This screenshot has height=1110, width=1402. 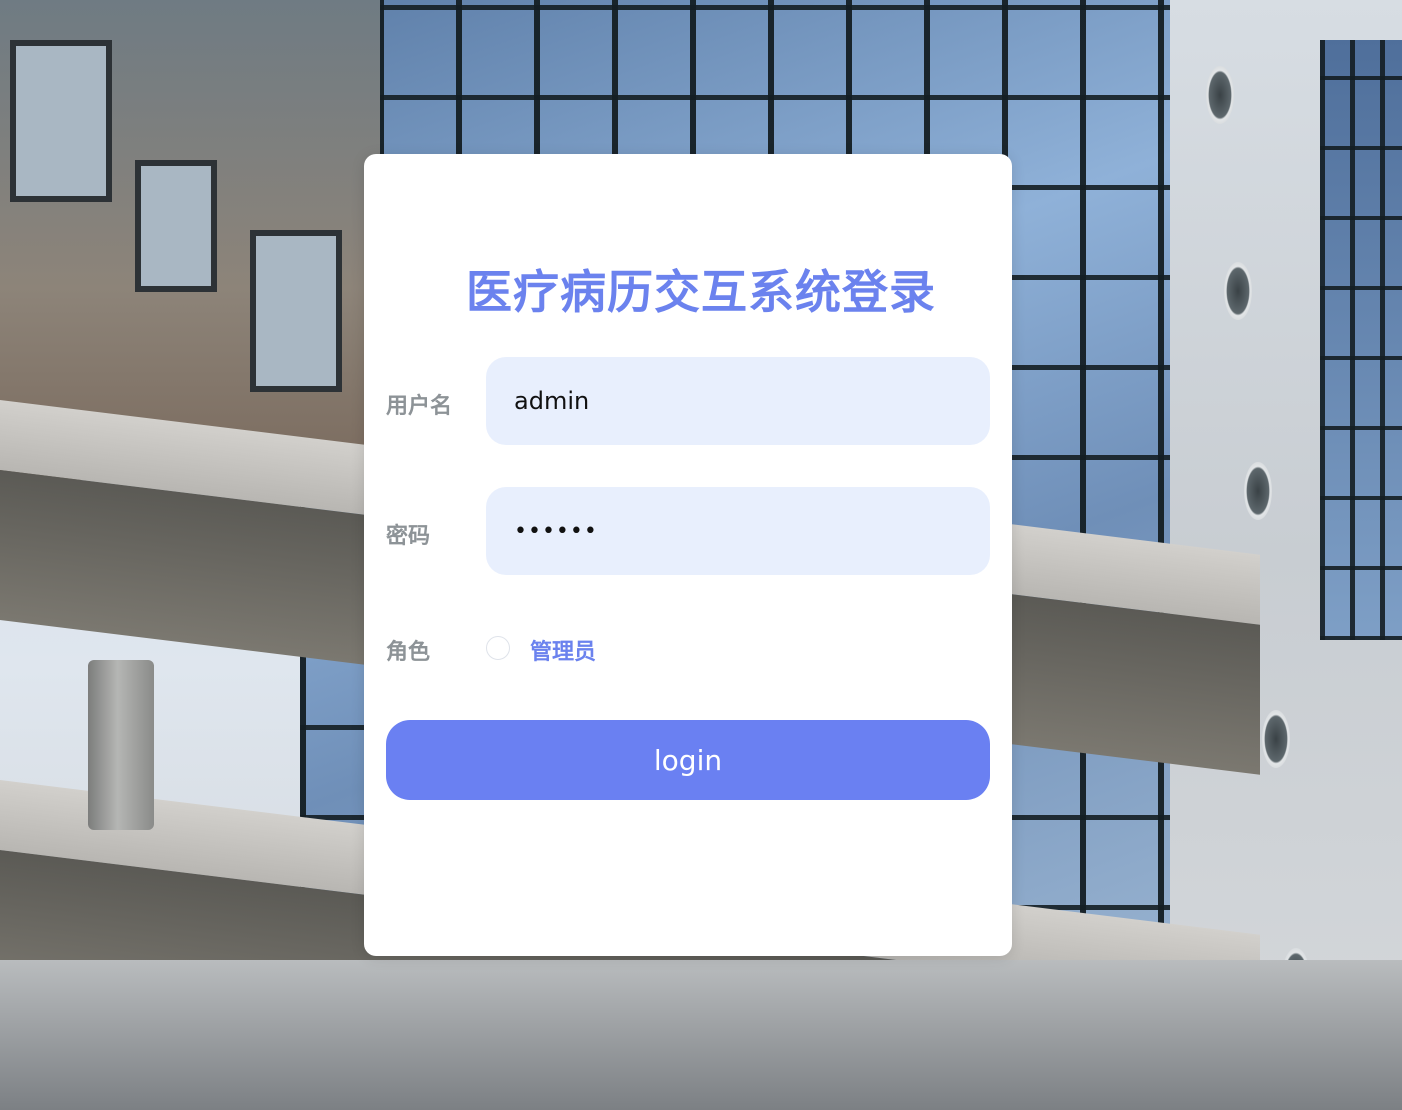 What do you see at coordinates (408, 536) in the screenshot?
I see `password-label: 密码` at bounding box center [408, 536].